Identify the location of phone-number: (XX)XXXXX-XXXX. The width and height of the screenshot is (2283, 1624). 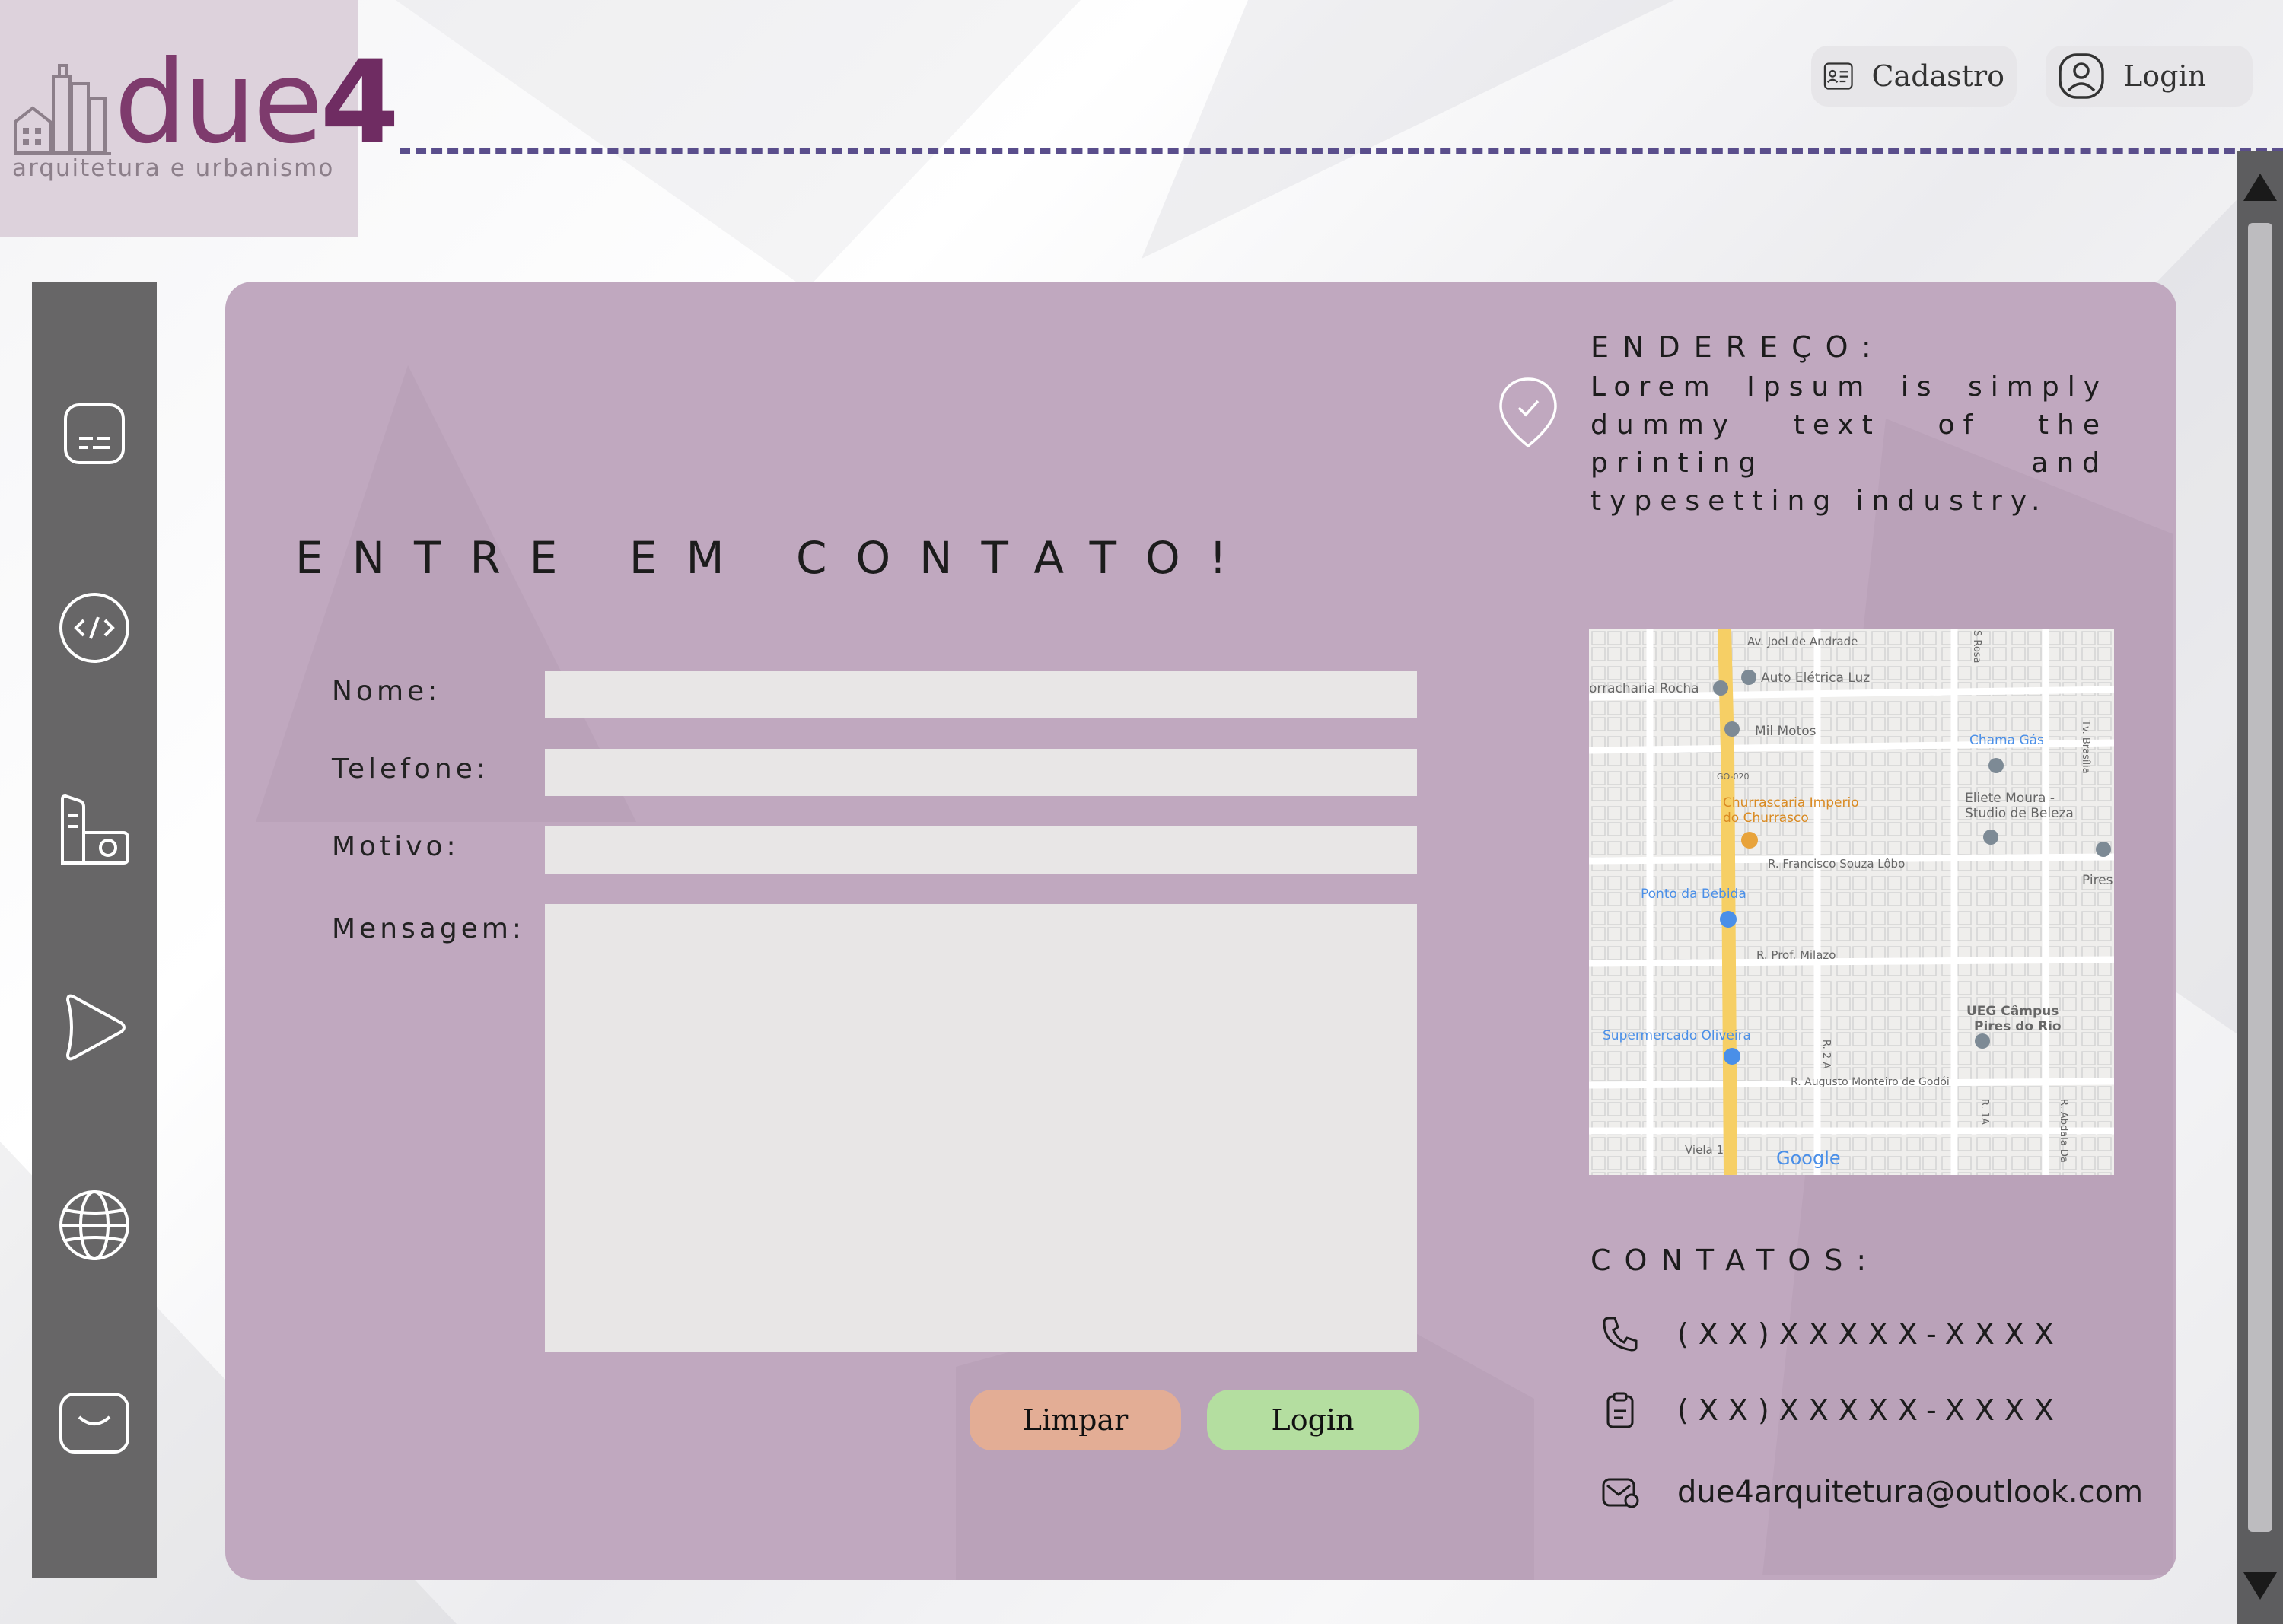
(1870, 1334).